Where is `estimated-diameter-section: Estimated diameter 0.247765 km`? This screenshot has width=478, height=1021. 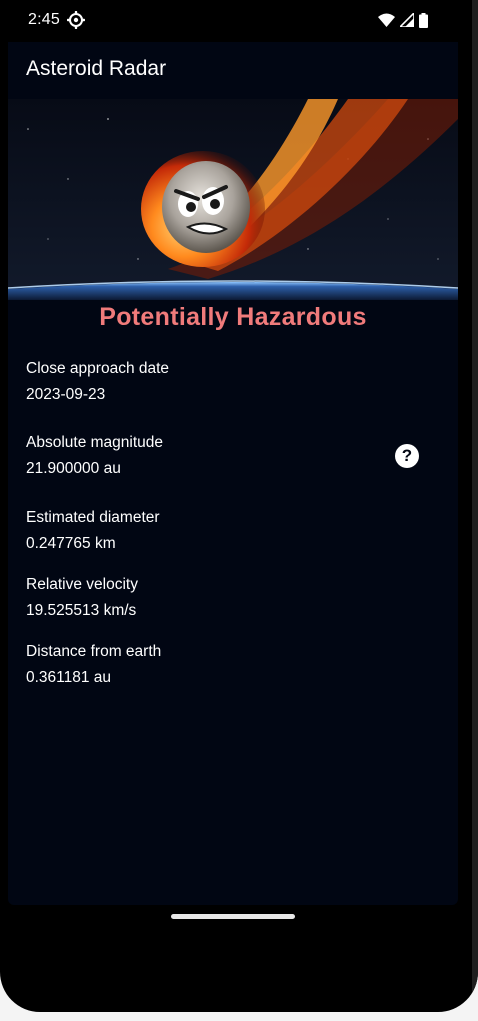
estimated-diameter-section: Estimated diameter 0.247765 km is located at coordinates (93, 531).